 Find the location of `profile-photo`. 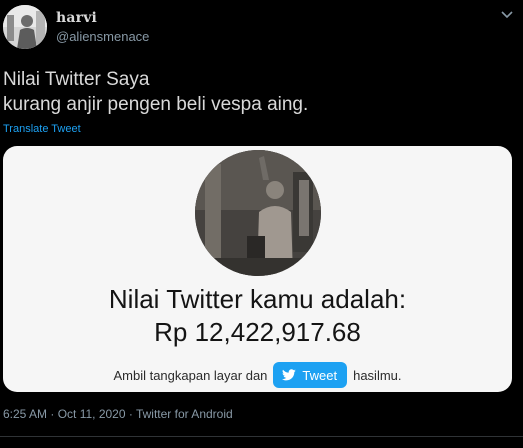

profile-photo is located at coordinates (258, 213).